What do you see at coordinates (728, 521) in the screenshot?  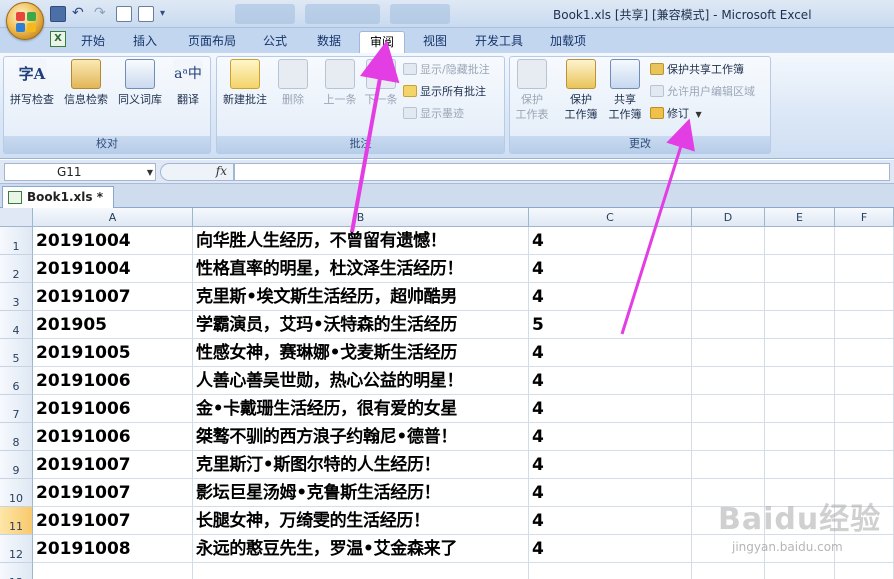 I see `cell-d11` at bounding box center [728, 521].